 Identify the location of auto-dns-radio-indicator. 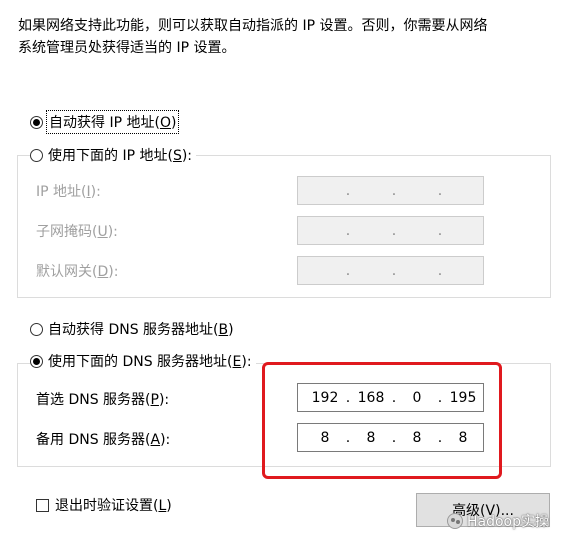
(36, 329).